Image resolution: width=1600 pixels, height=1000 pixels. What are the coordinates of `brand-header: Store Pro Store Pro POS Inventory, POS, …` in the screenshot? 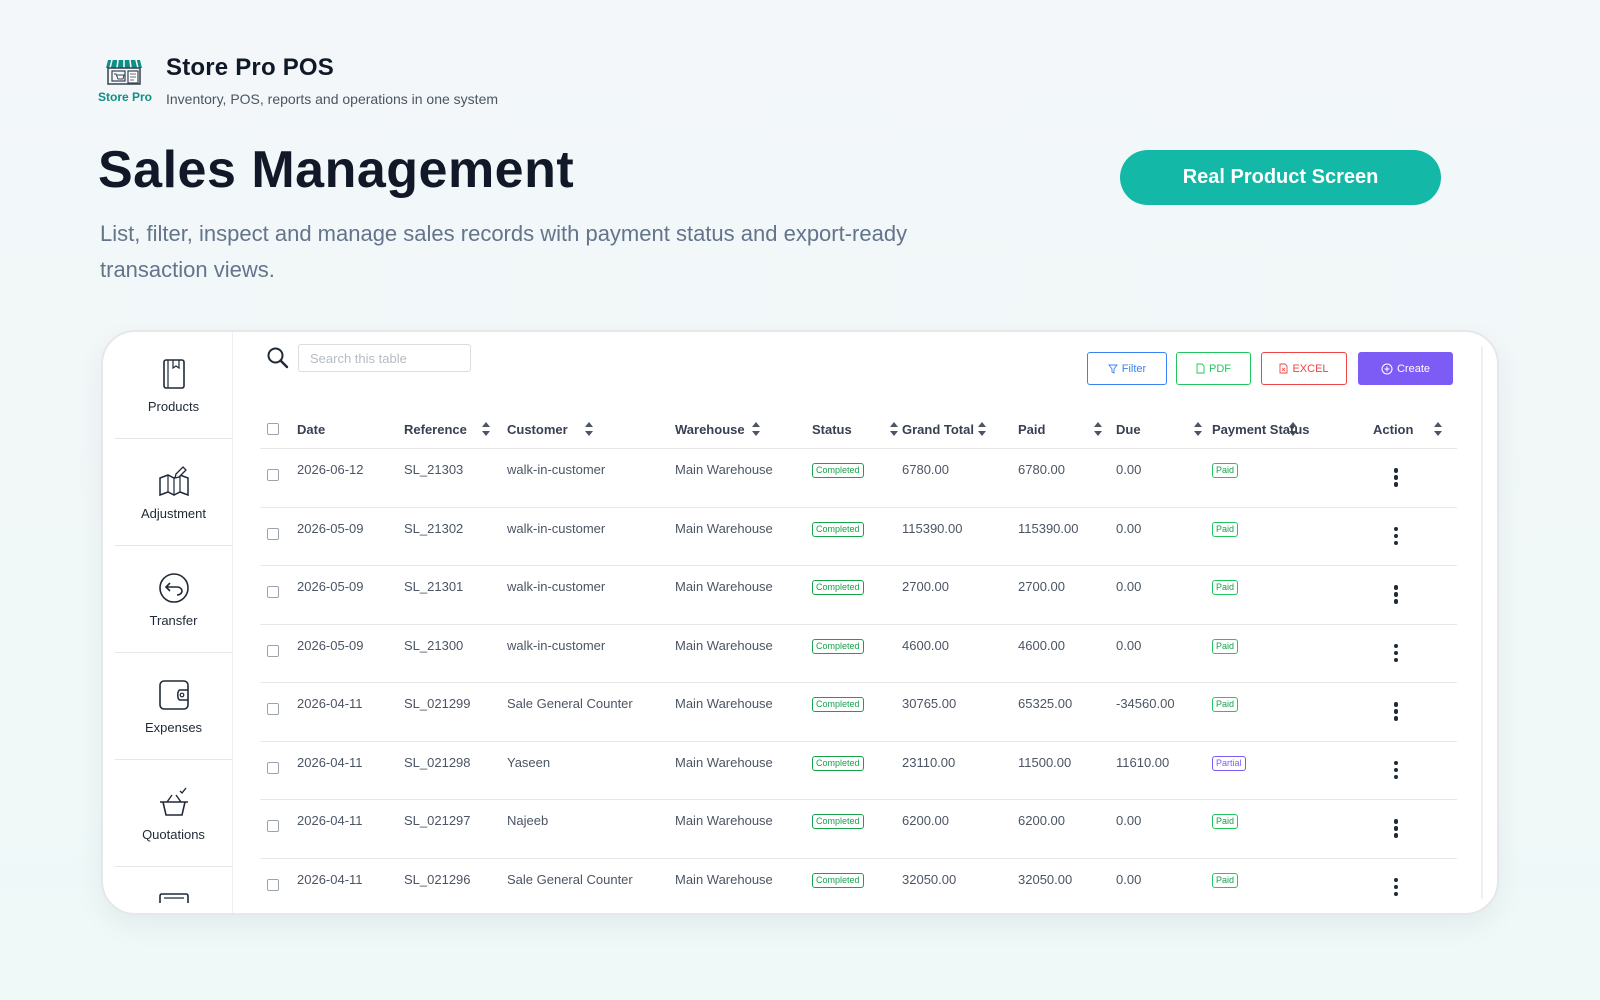 It's located at (298, 80).